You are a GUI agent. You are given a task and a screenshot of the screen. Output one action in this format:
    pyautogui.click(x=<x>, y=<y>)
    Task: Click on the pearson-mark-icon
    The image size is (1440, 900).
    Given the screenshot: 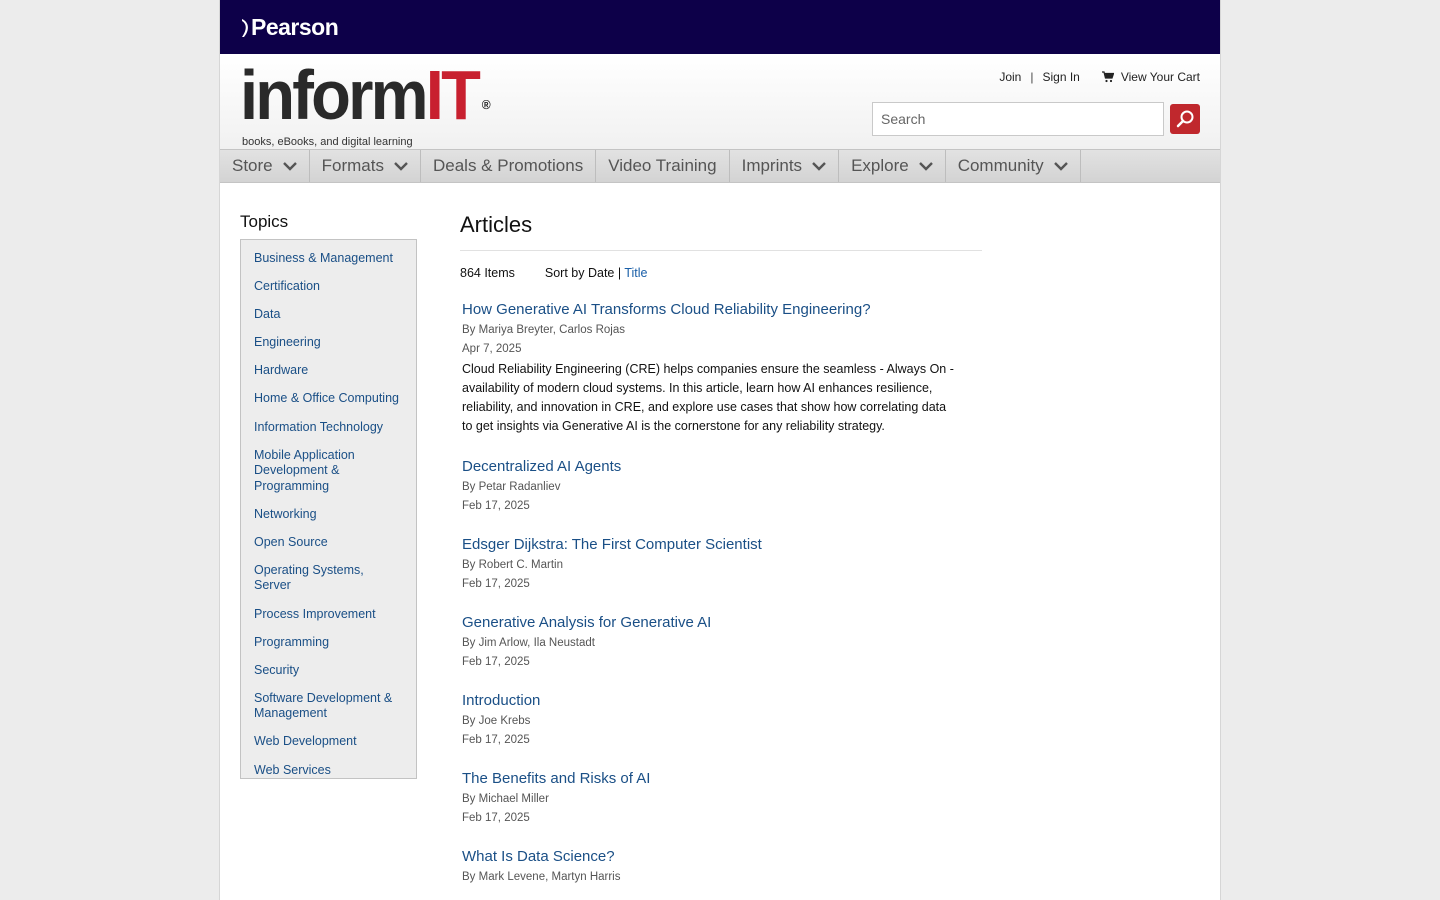 What is the action you would take?
    pyautogui.click(x=245, y=27)
    